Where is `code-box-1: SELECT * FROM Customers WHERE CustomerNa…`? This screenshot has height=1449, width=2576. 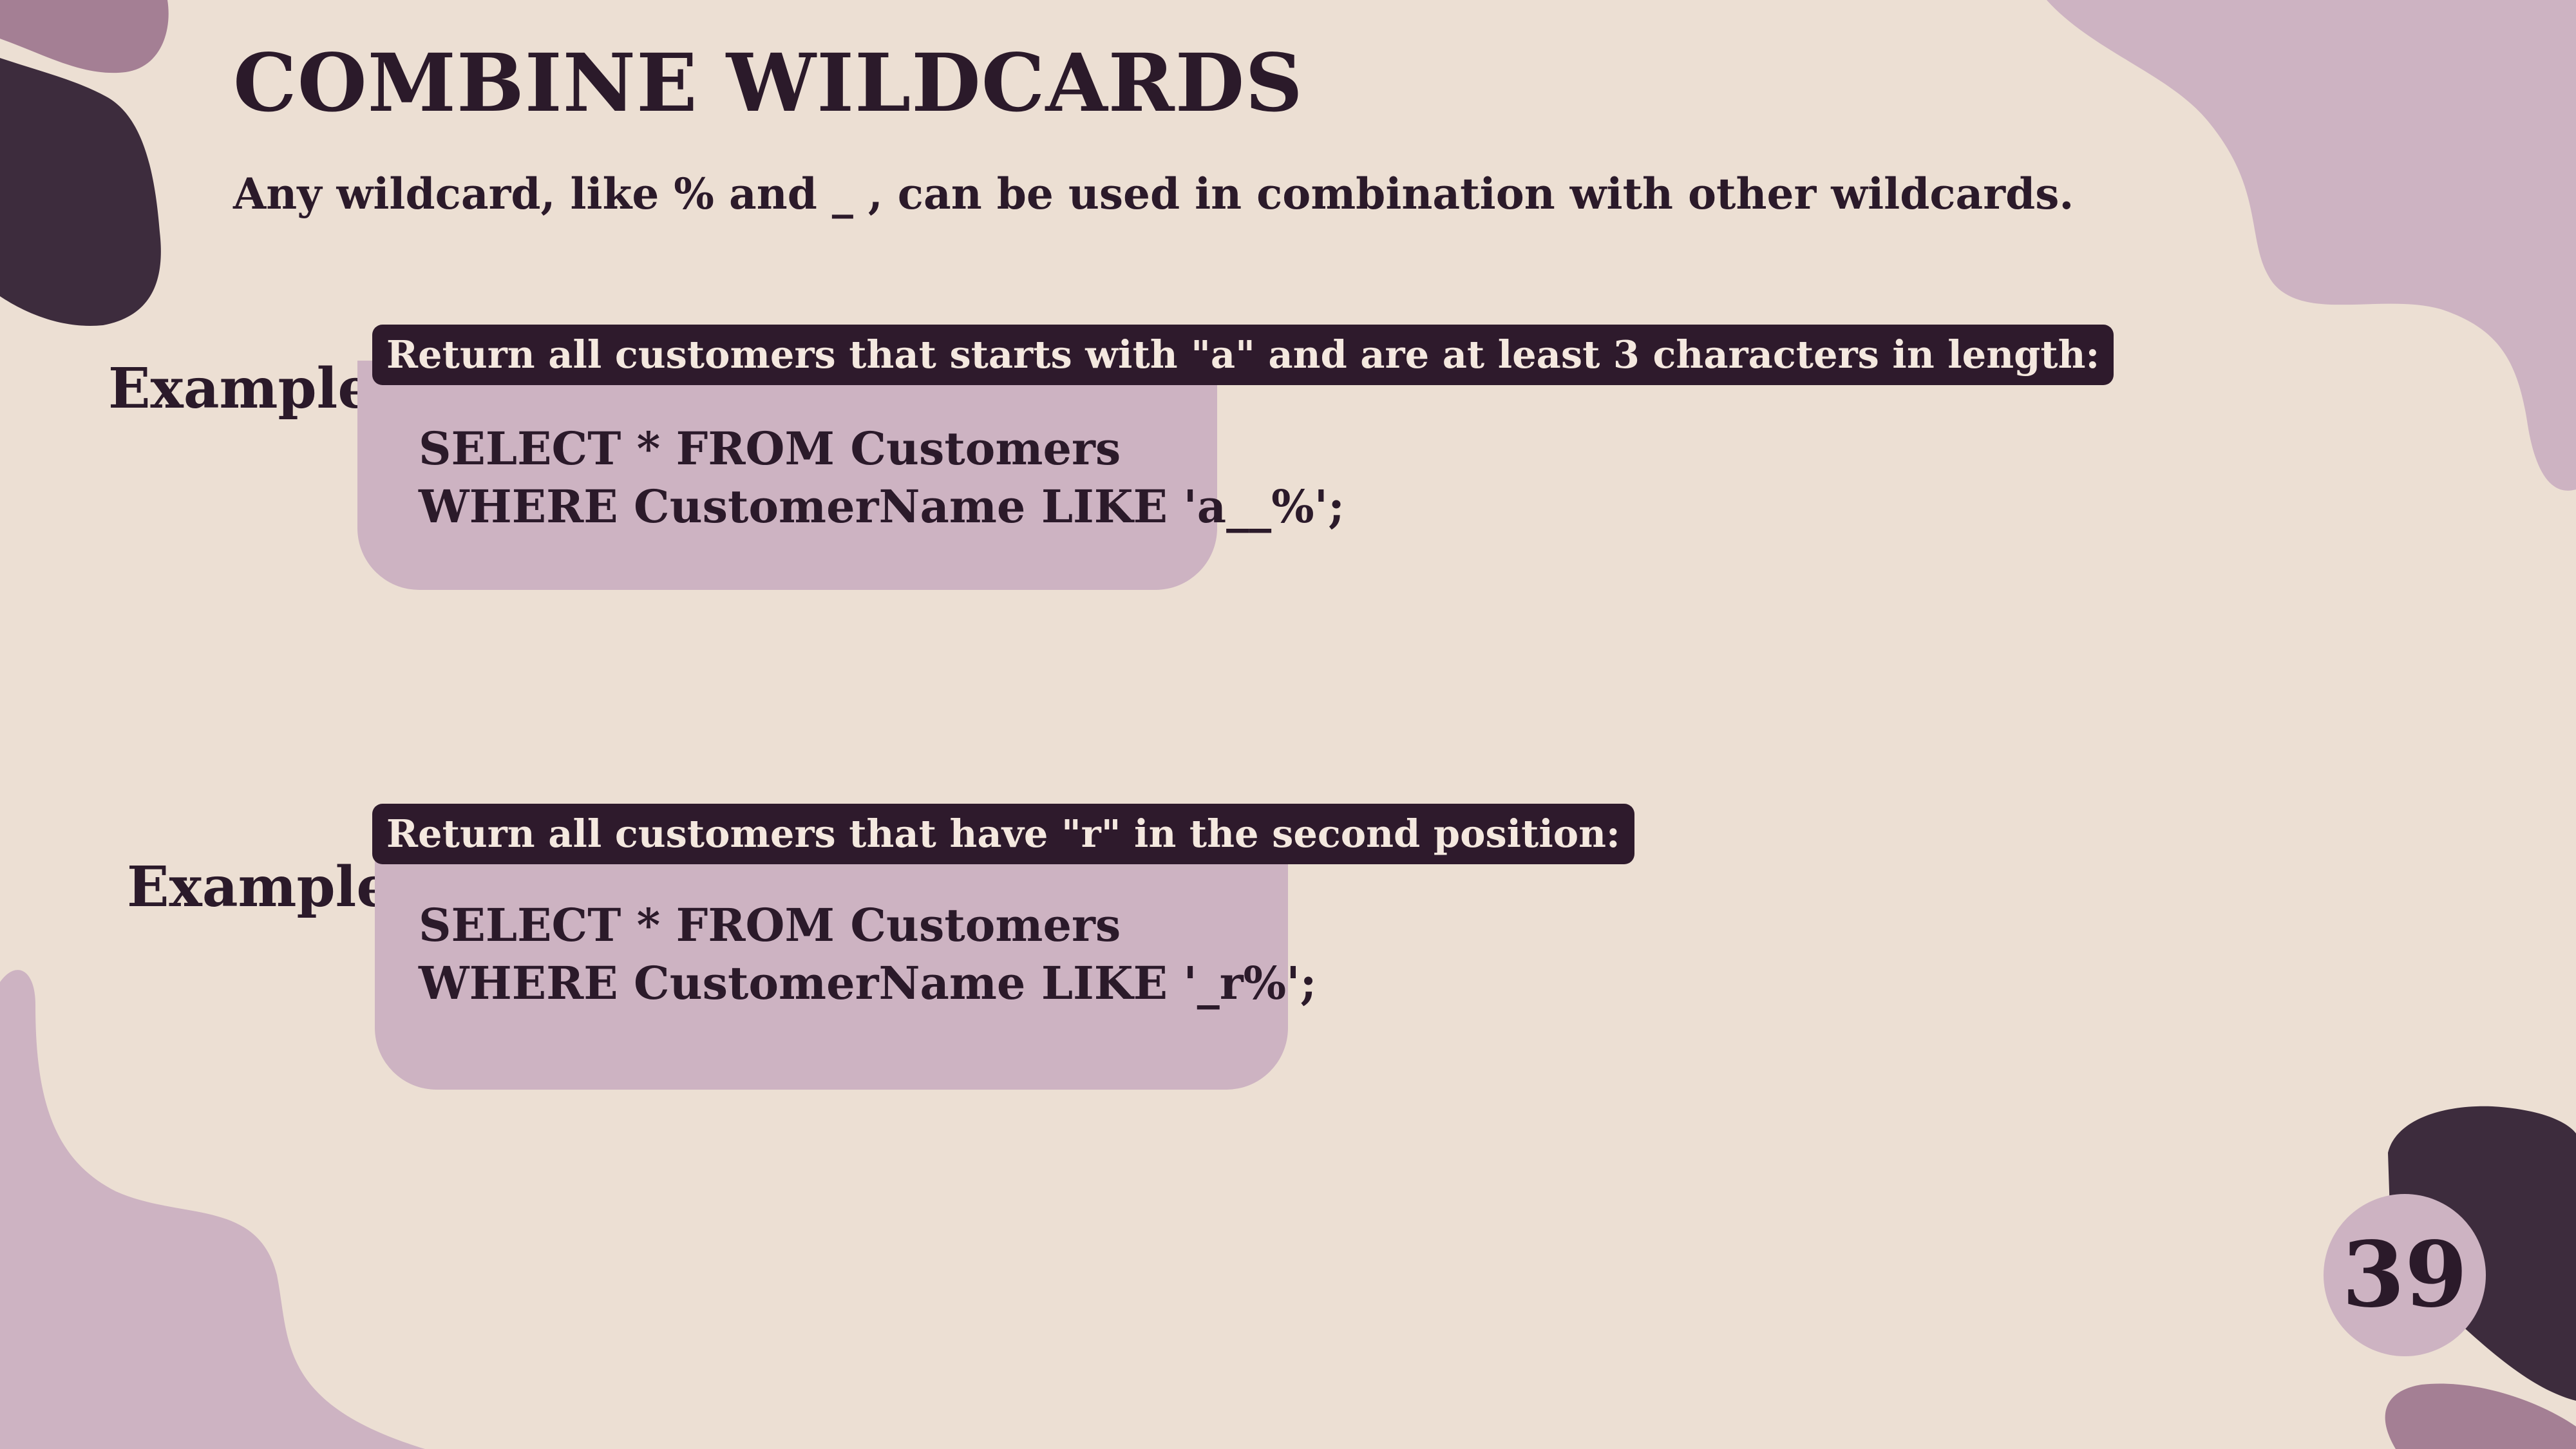
code-box-1: SELECT * FROM Customers WHERE CustomerNa… is located at coordinates (851, 476).